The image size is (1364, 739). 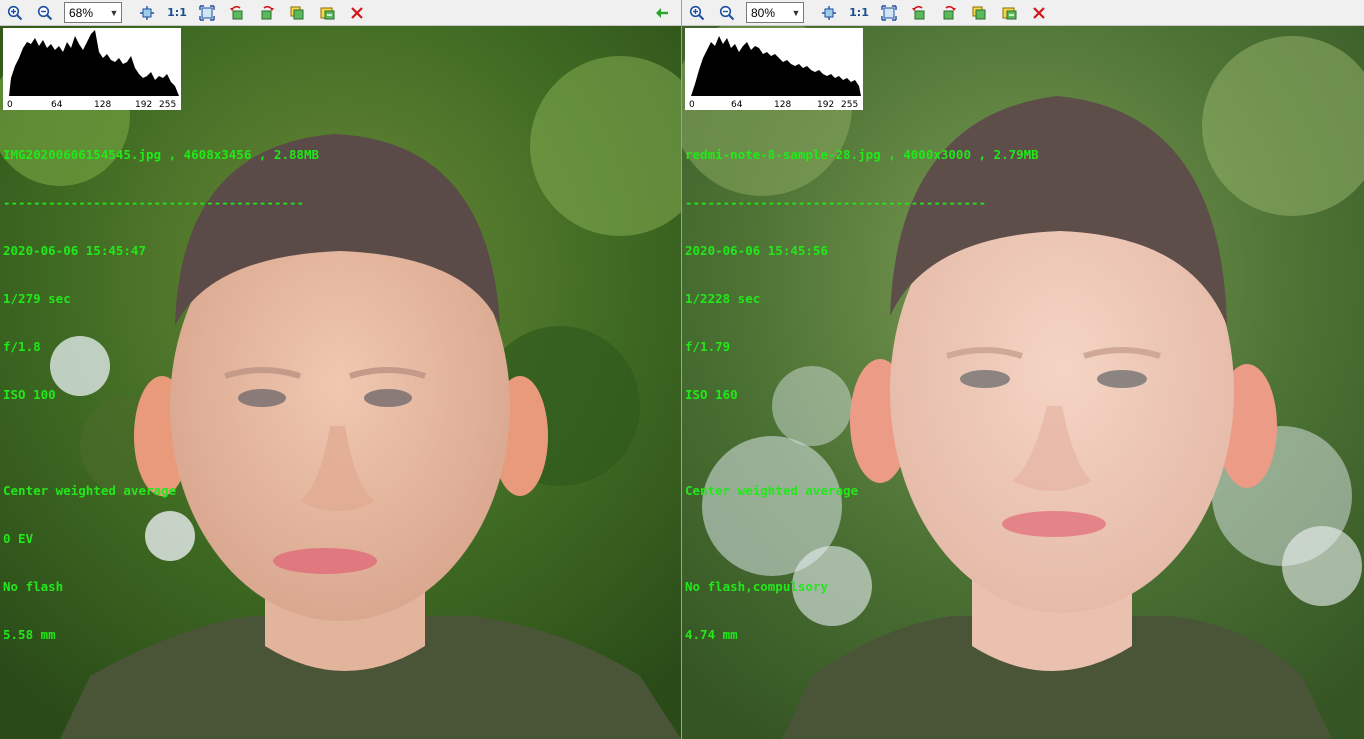 I want to click on focal-length-value: 4.74 mm, so click(x=711, y=634).